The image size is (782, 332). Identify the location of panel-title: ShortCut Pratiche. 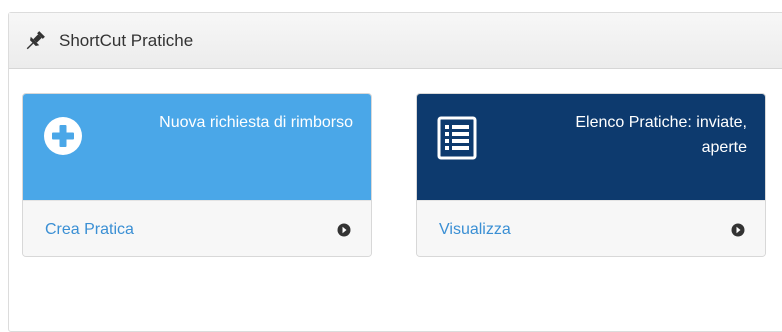
(126, 40).